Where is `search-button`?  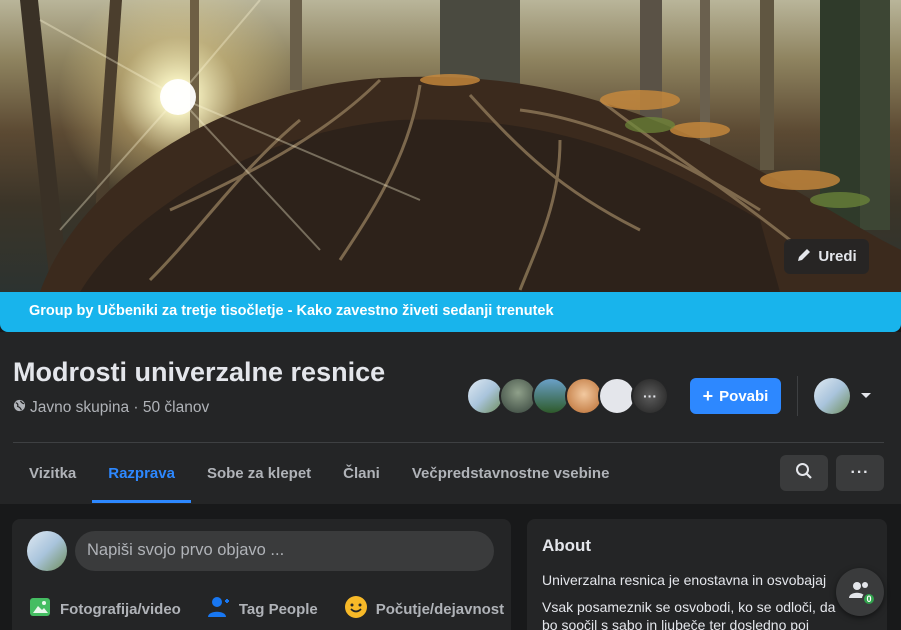 search-button is located at coordinates (804, 473).